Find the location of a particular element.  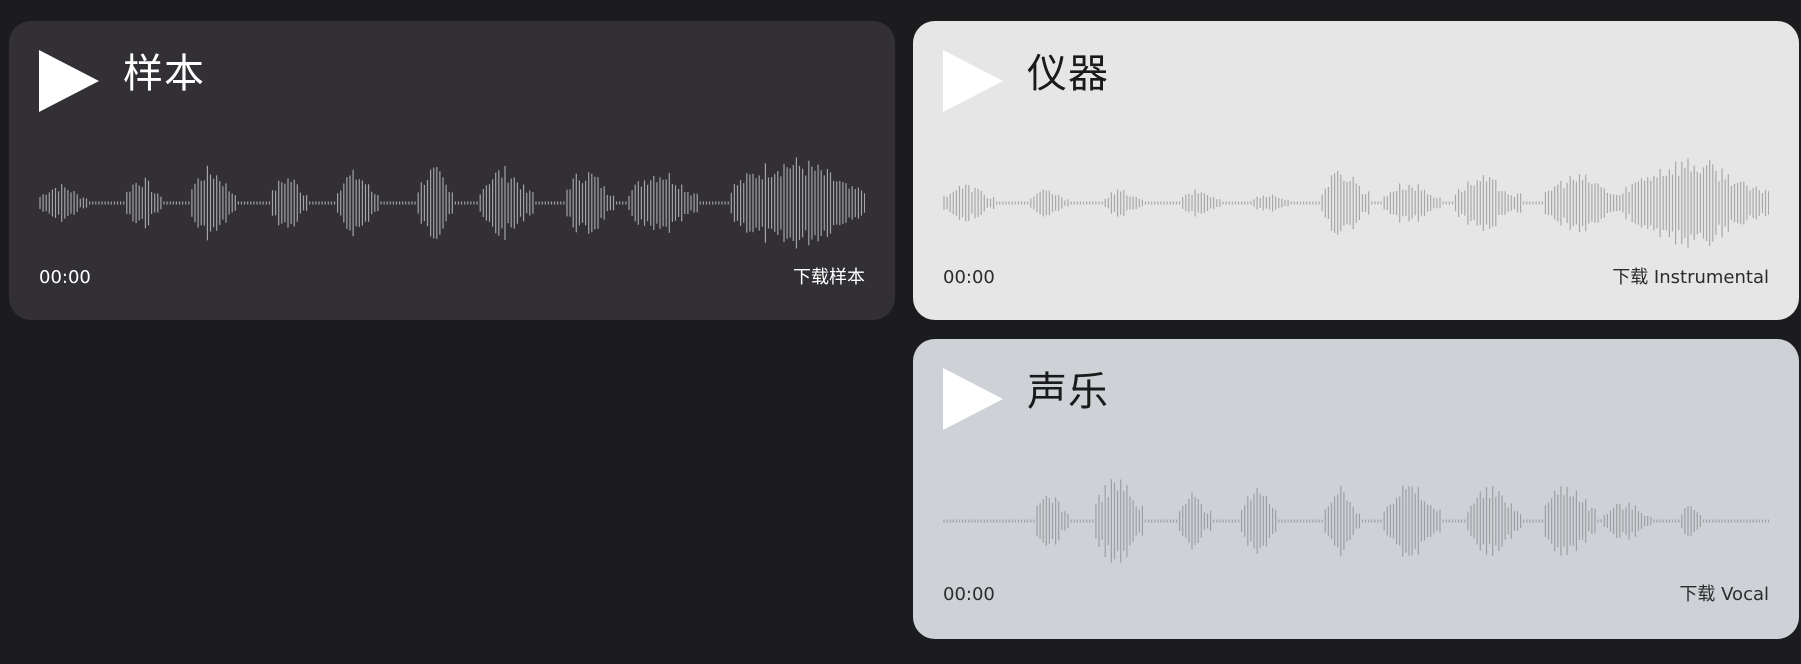

vocal-current-time: 00:00 is located at coordinates (969, 594).